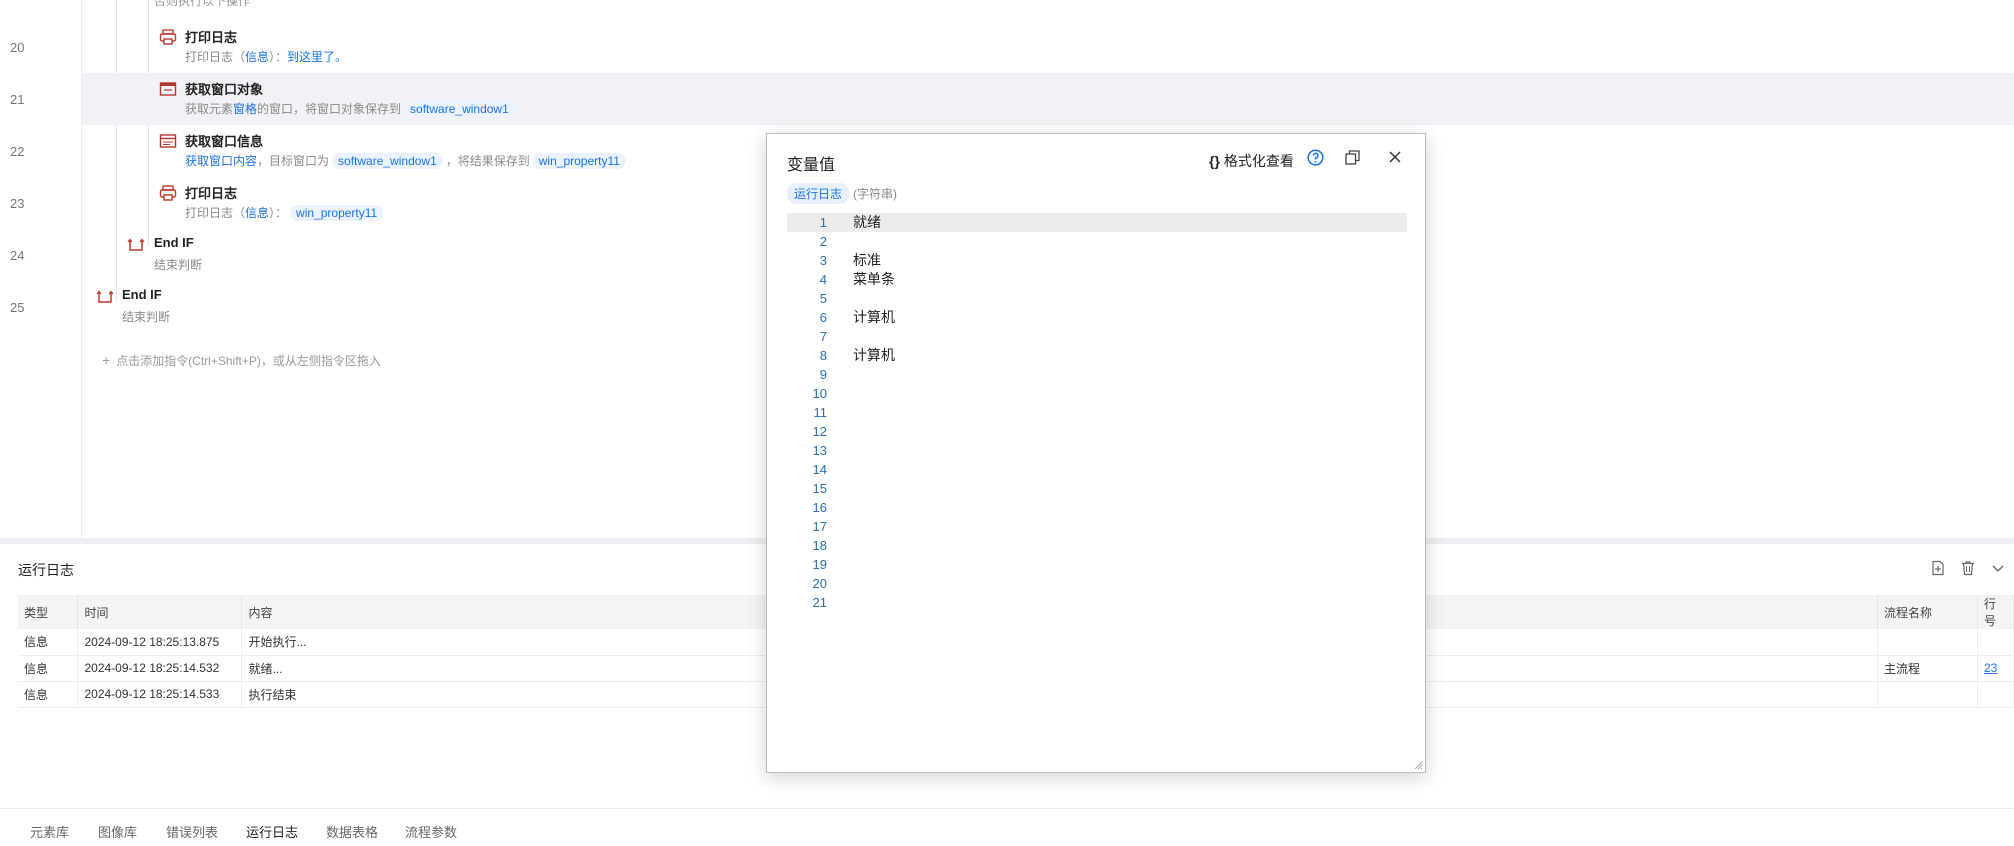 The width and height of the screenshot is (2014, 846). What do you see at coordinates (1927, 668) in the screenshot?
I see `cell-flow: 主流程` at bounding box center [1927, 668].